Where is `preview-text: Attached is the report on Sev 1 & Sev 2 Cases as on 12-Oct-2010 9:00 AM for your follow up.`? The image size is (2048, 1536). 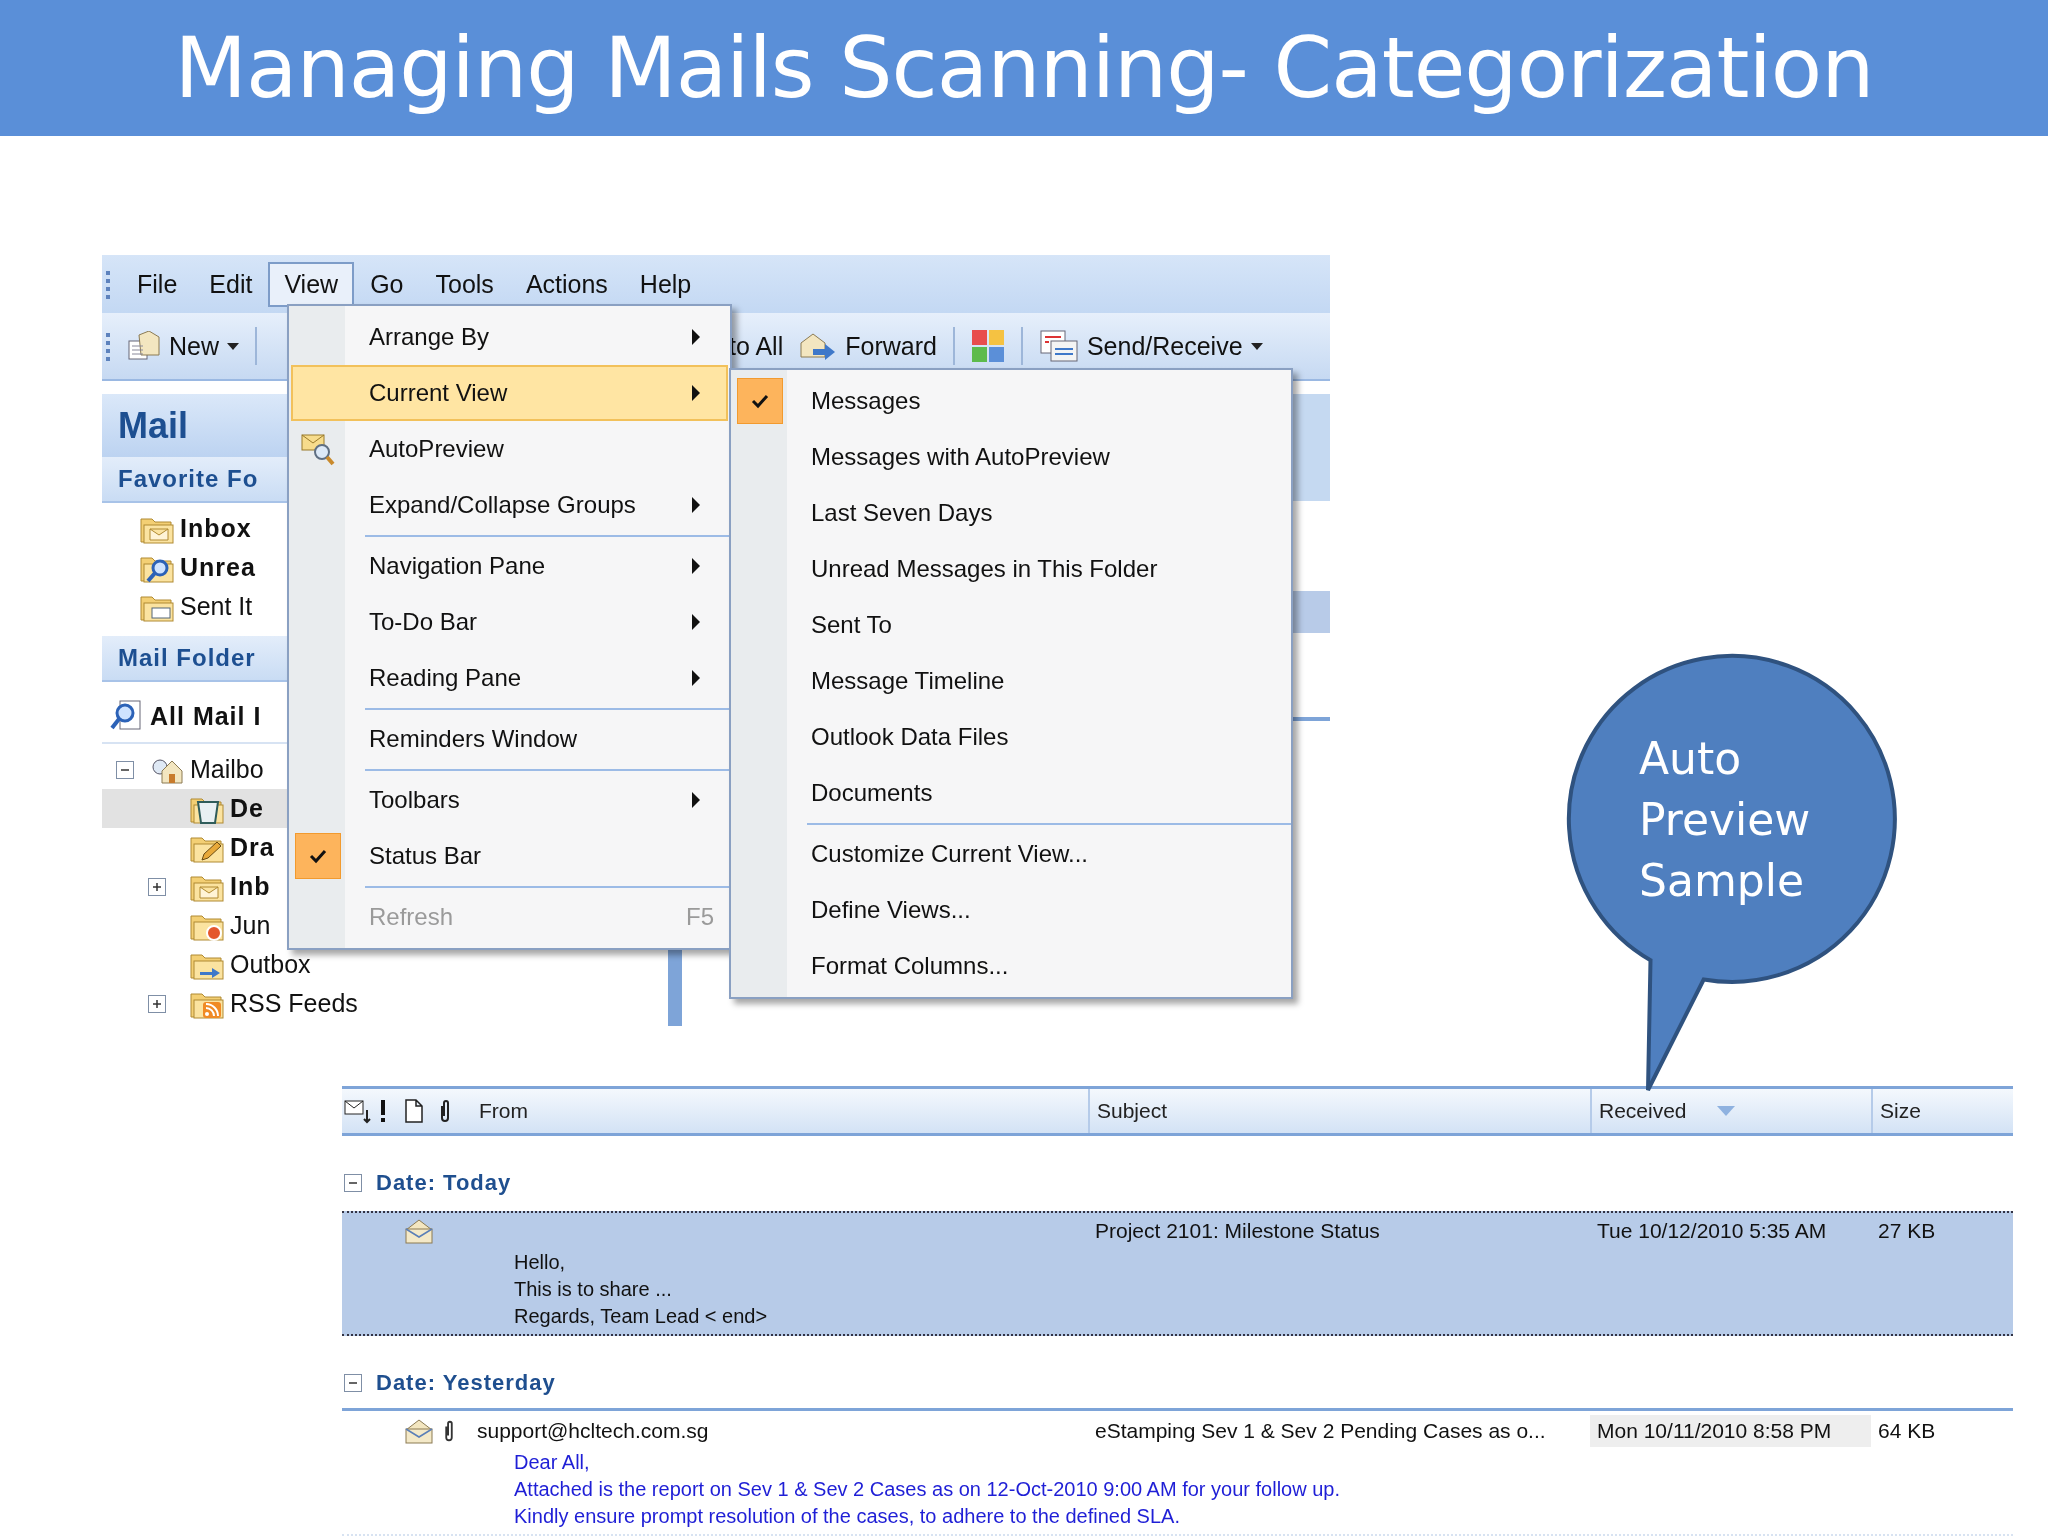
preview-text: Attached is the report on Sev 1 & Sev 2 Cases as on 12-Oct-2010 9:00 AM for your follow up. is located at coordinates (927, 1489).